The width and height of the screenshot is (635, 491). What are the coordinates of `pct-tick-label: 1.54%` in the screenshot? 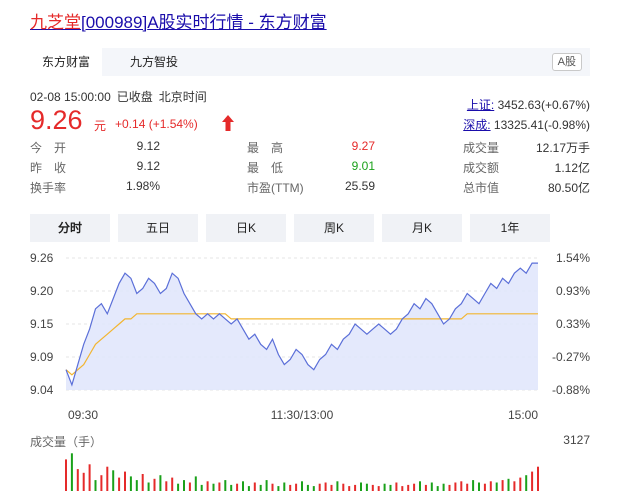 It's located at (573, 258).